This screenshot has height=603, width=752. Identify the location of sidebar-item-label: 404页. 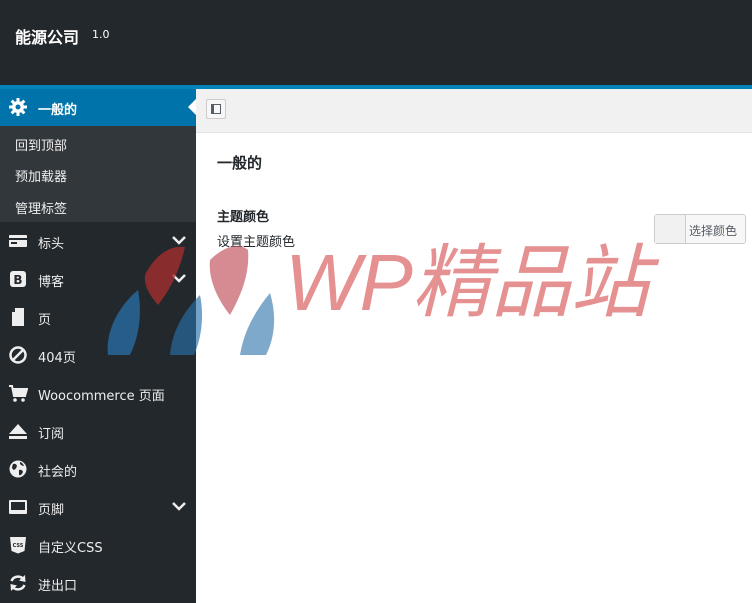
(57, 358).